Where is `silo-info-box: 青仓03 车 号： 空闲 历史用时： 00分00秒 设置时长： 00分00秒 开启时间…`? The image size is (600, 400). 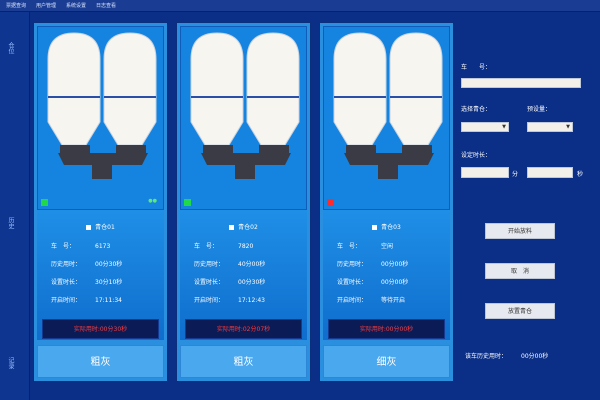
silo-info-box: 青仓03 车 号： 空闲 历史用时： 00分00秒 设置时长： 00分00秒 开启时间… is located at coordinates (386, 275).